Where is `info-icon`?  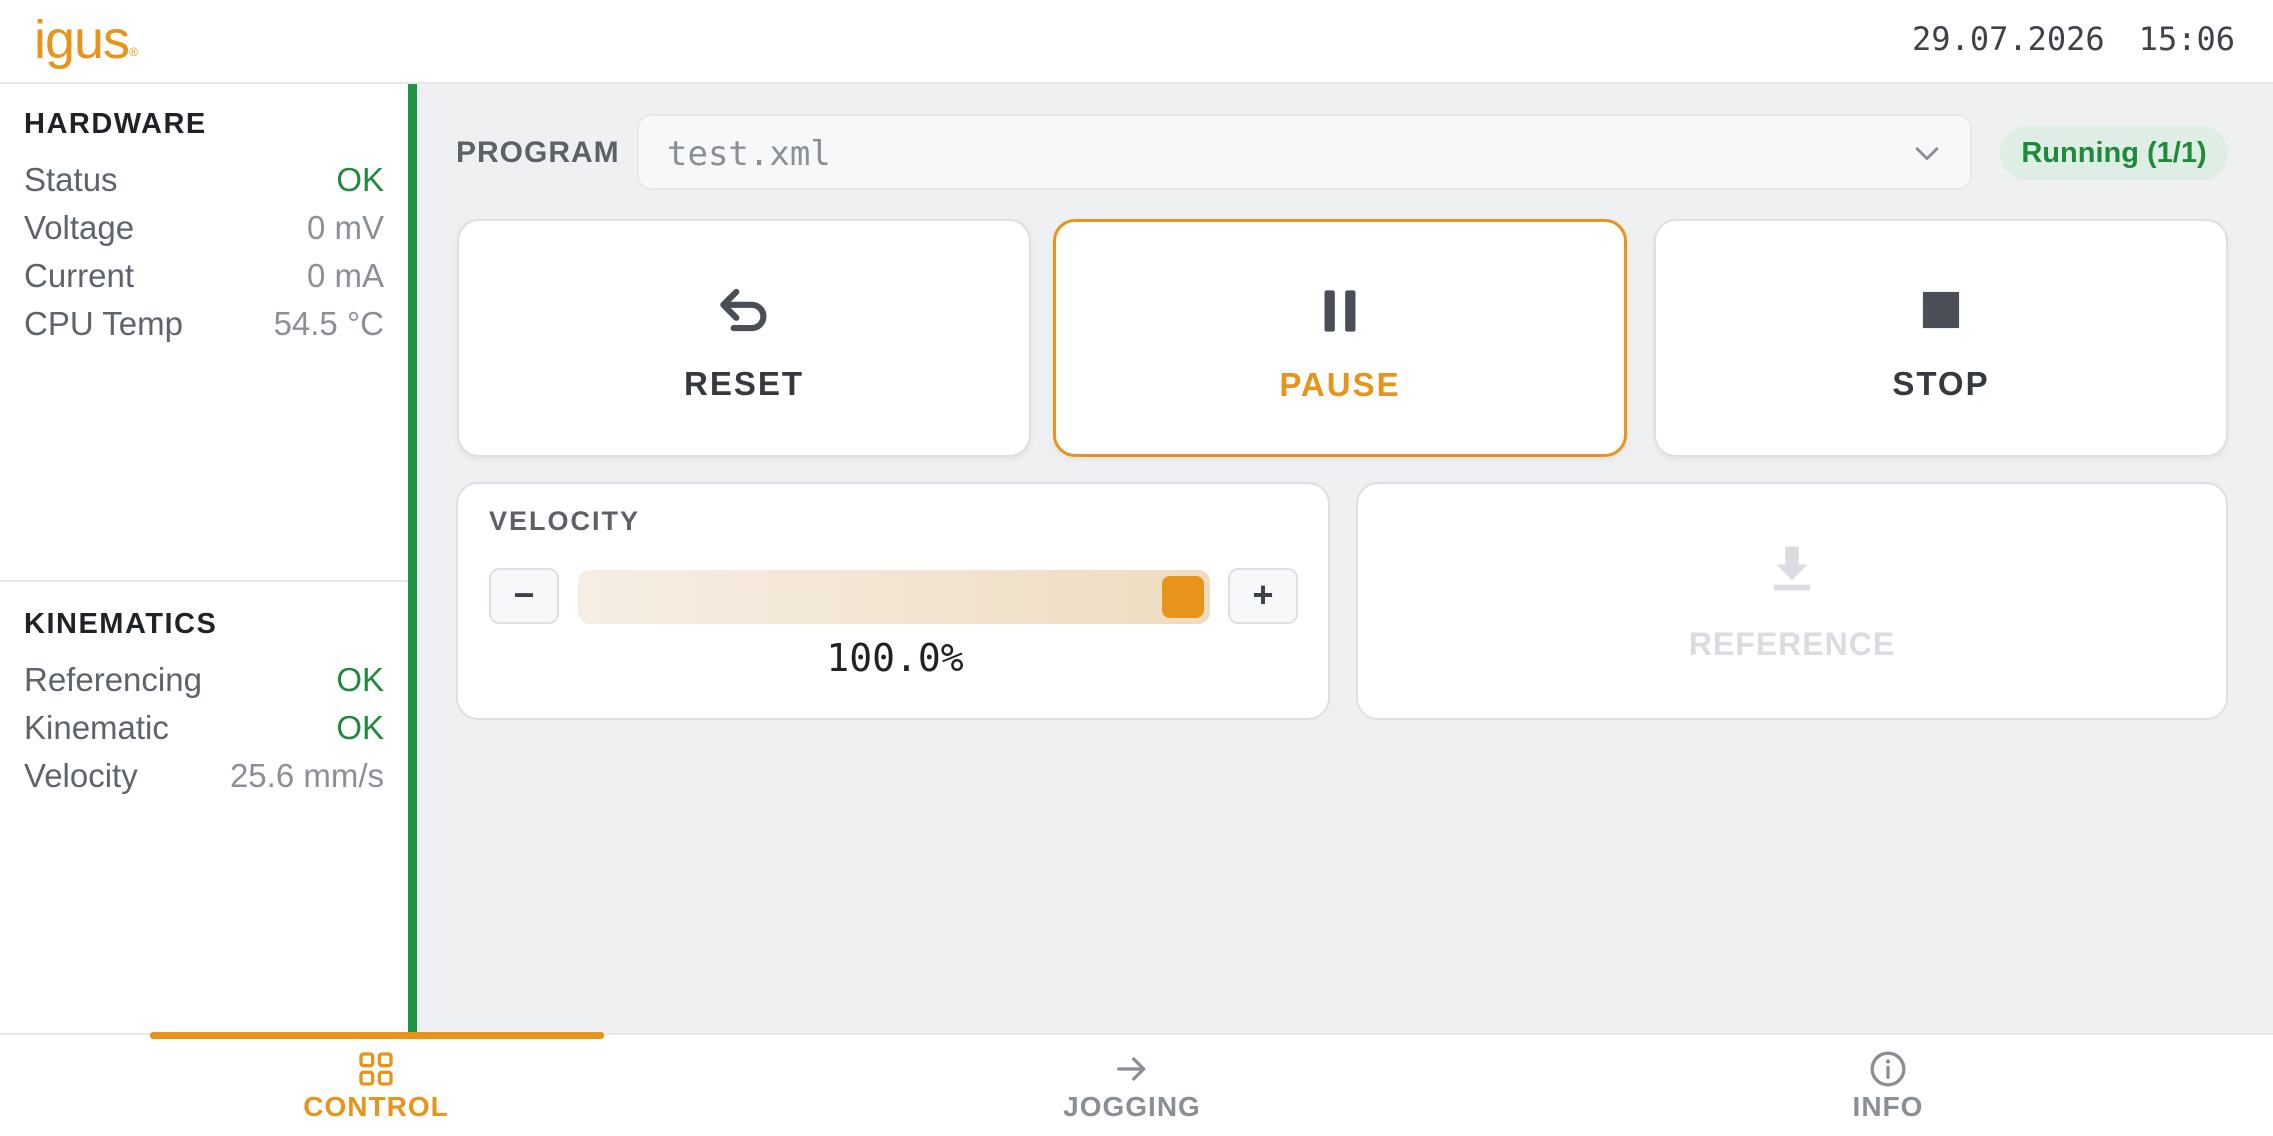
info-icon is located at coordinates (1888, 1069).